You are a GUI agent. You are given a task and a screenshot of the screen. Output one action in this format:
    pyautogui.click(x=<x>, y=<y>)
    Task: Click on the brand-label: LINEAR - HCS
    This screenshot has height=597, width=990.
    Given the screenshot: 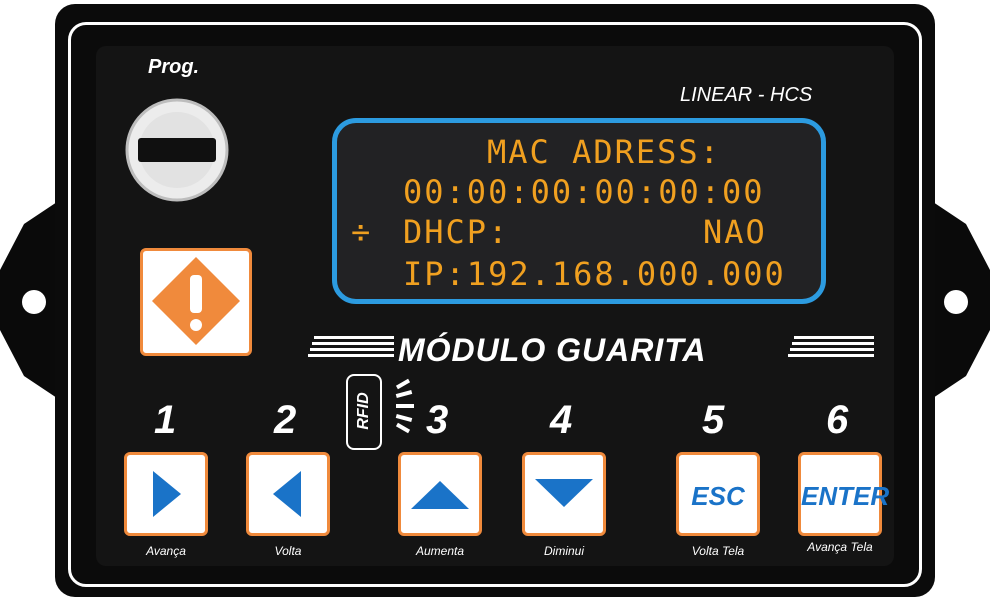 What is the action you would take?
    pyautogui.click(x=746, y=95)
    